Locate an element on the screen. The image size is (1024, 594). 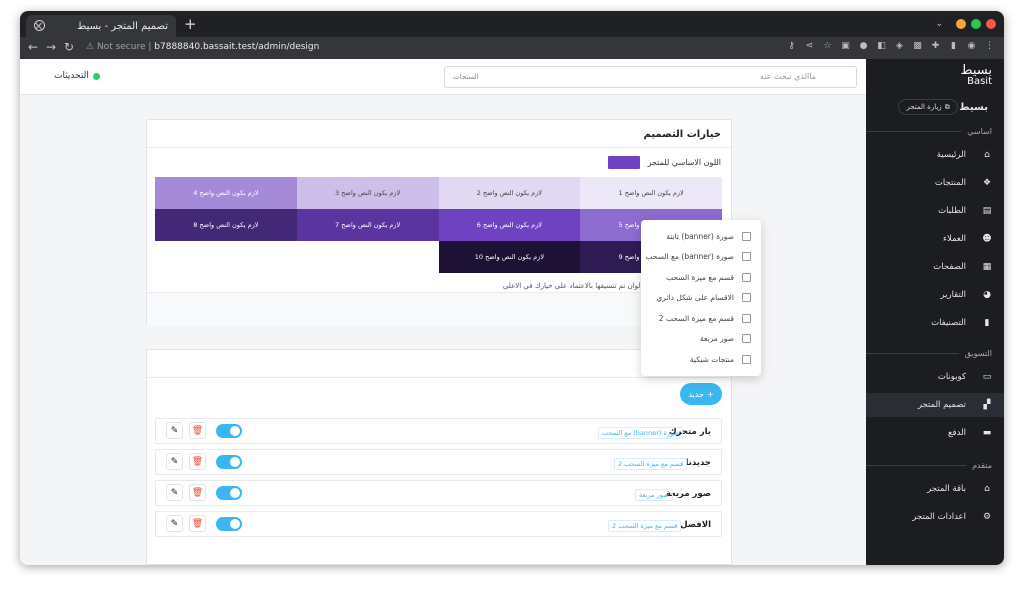
users-icon: ☻ is located at coordinates (987, 239).